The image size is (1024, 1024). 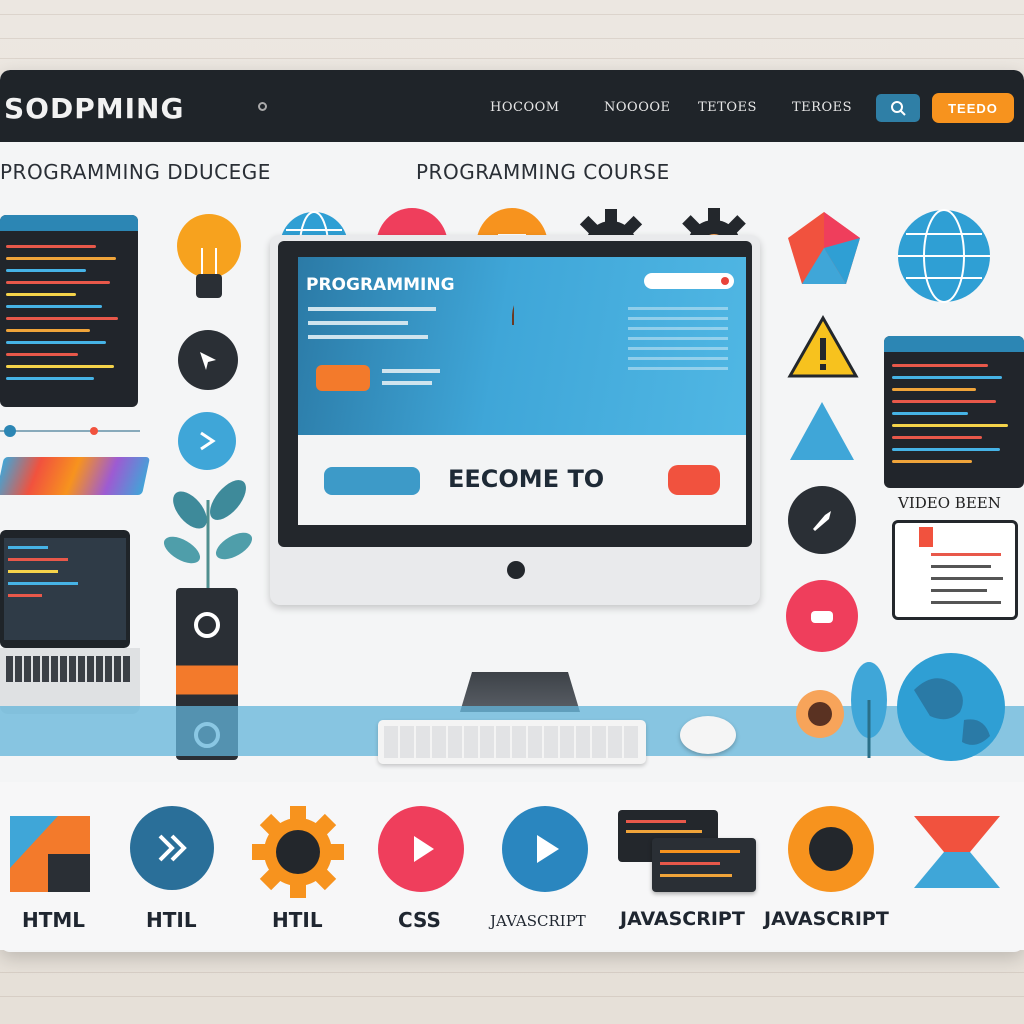 What do you see at coordinates (207, 441) in the screenshot?
I see `chevron-right-icon` at bounding box center [207, 441].